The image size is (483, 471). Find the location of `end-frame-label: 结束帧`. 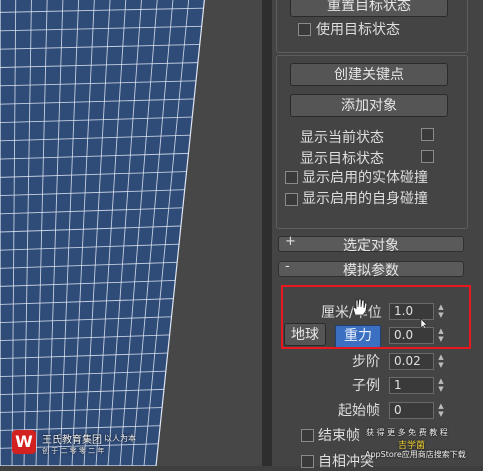

end-frame-label: 结束帧 is located at coordinates (339, 436).